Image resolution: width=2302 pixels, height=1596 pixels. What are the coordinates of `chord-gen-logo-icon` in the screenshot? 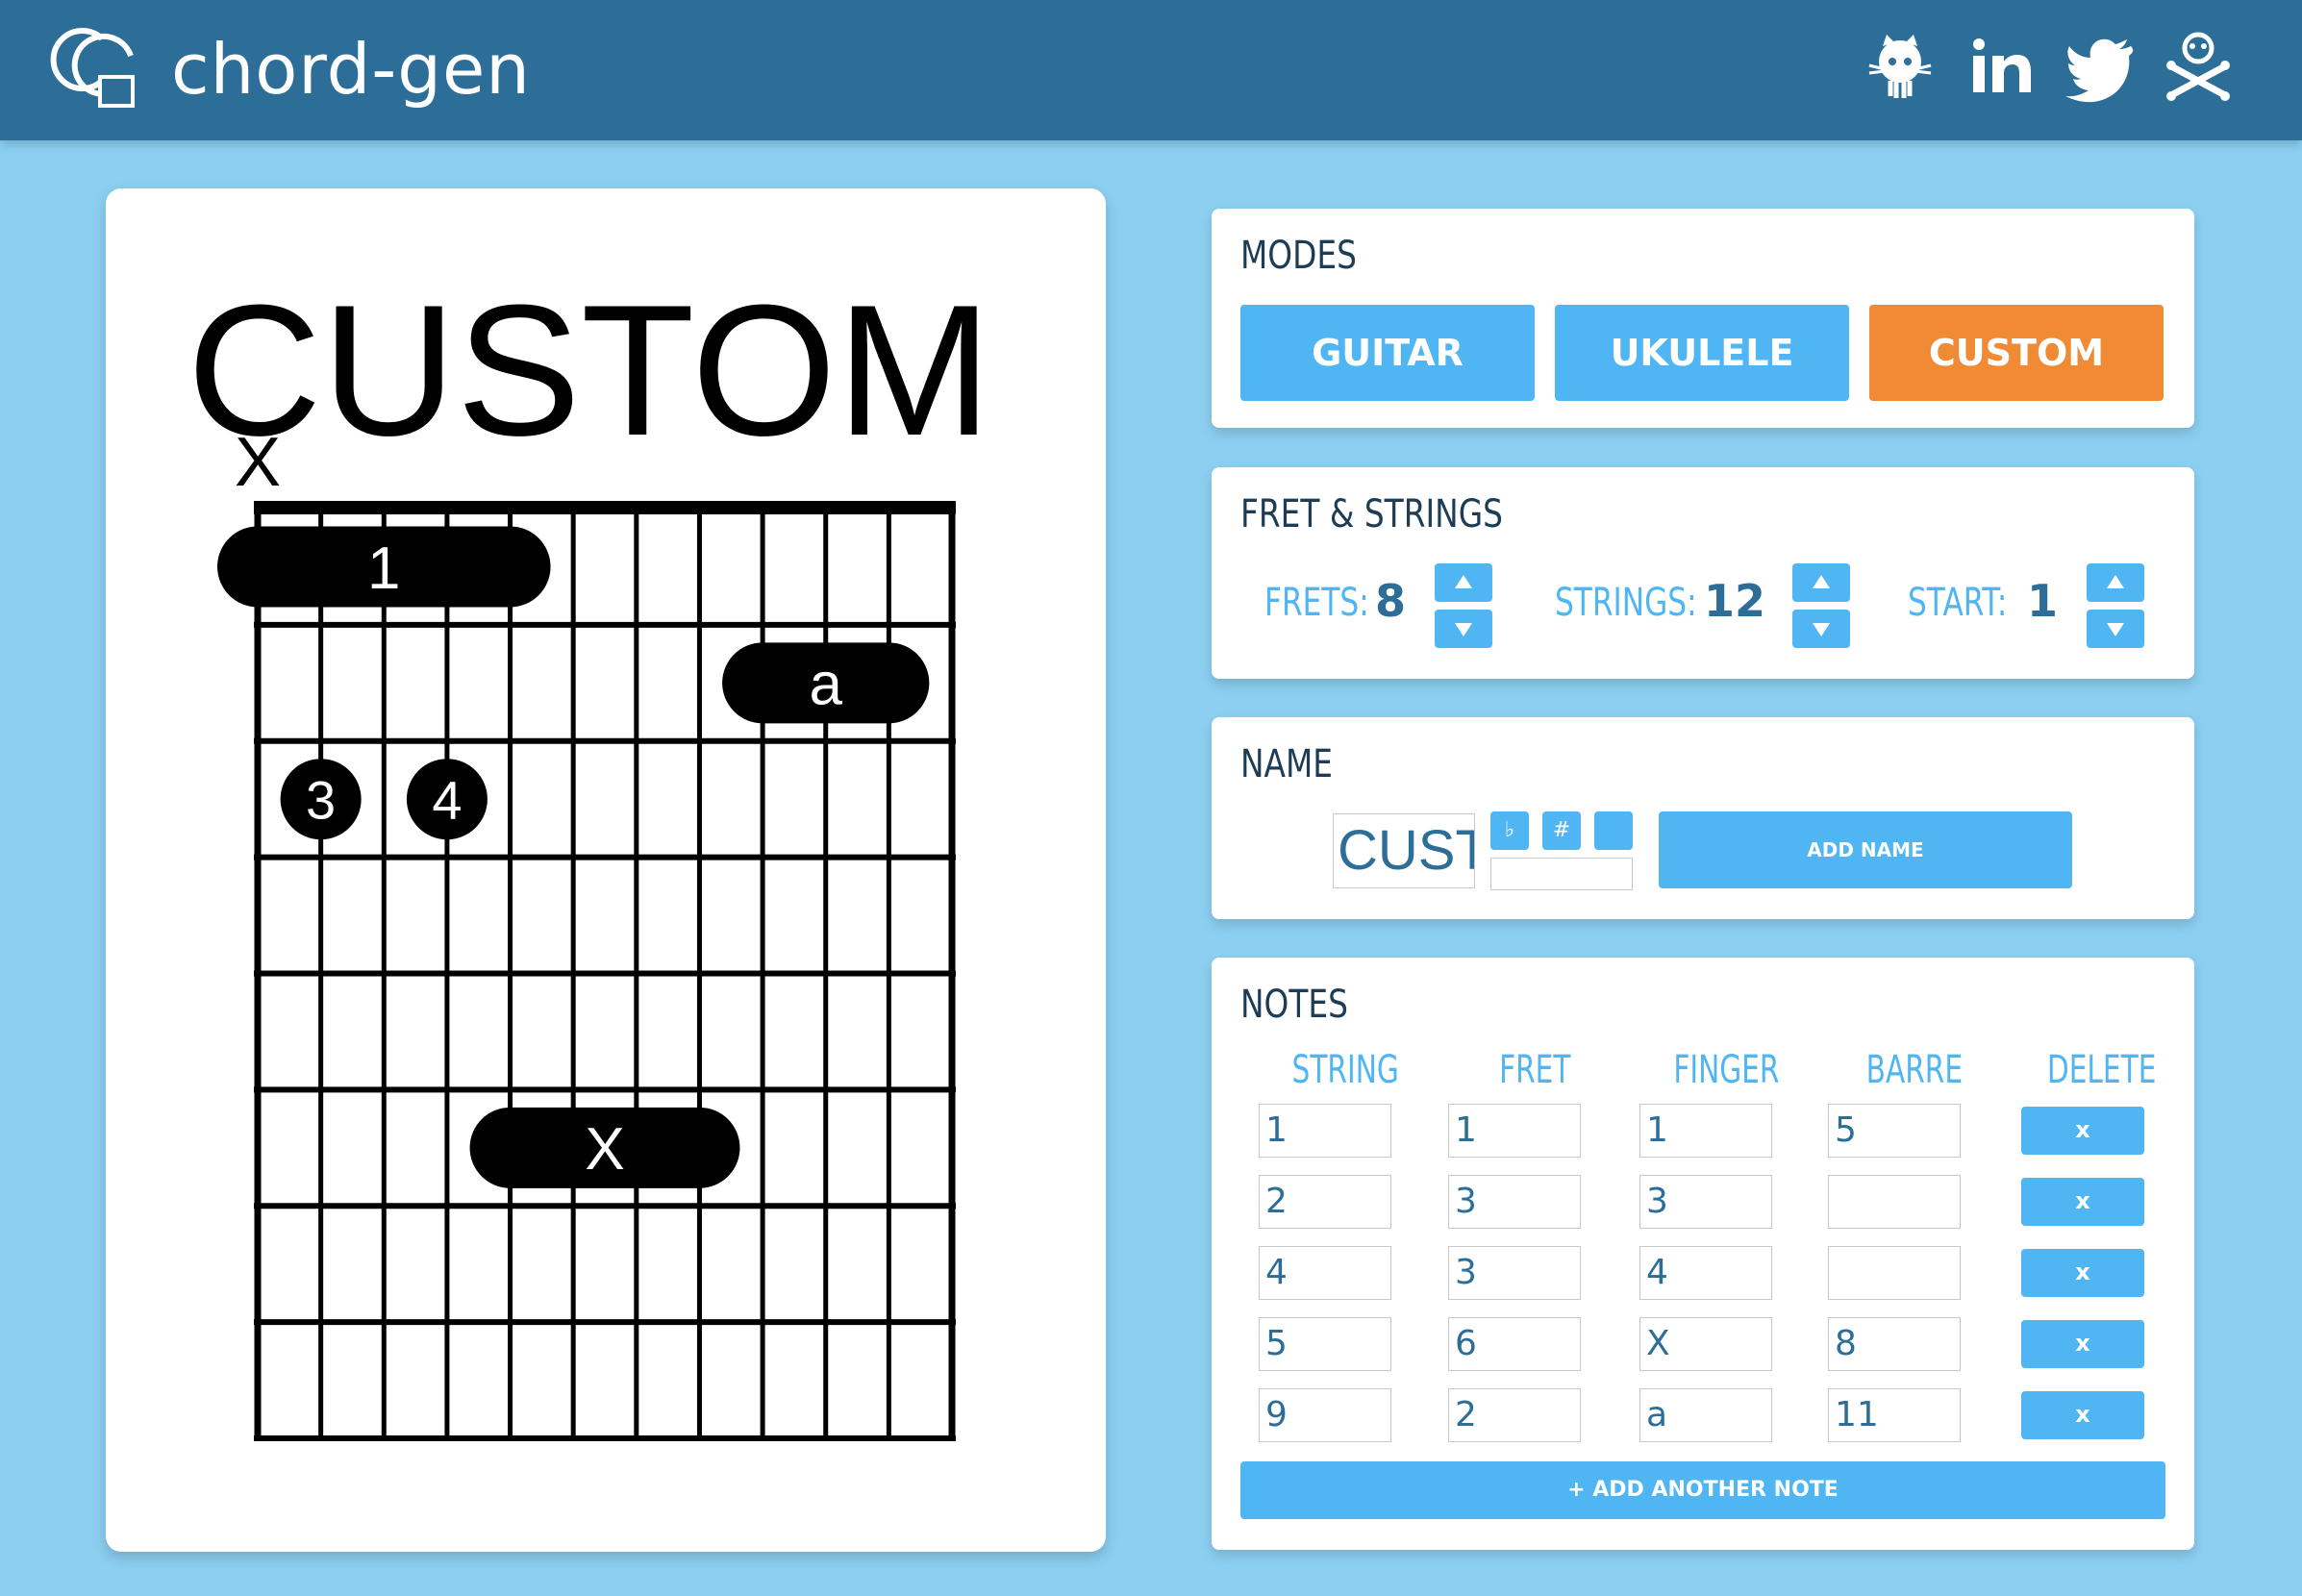 It's located at (94, 65).